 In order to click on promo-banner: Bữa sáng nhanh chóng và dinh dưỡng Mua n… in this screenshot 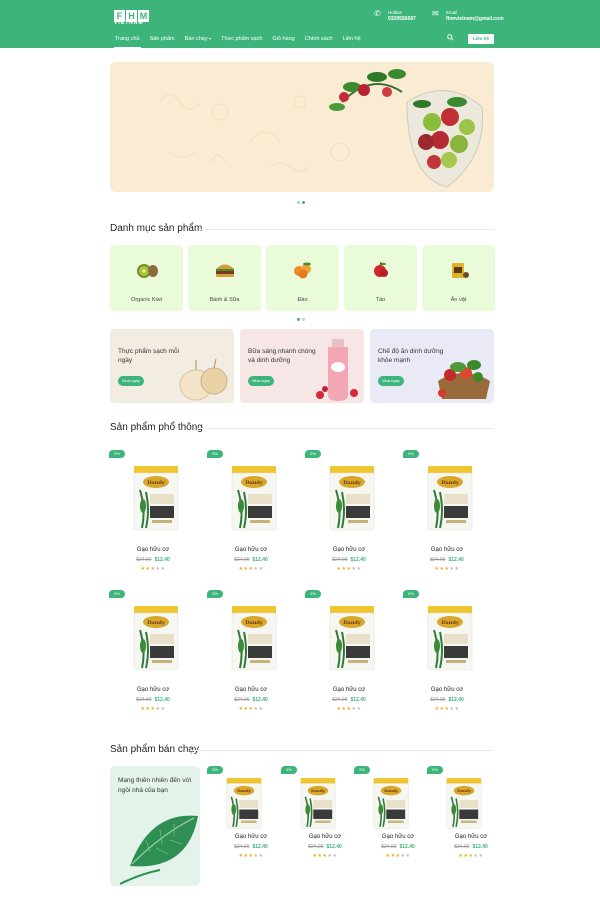, I will do `click(302, 366)`.